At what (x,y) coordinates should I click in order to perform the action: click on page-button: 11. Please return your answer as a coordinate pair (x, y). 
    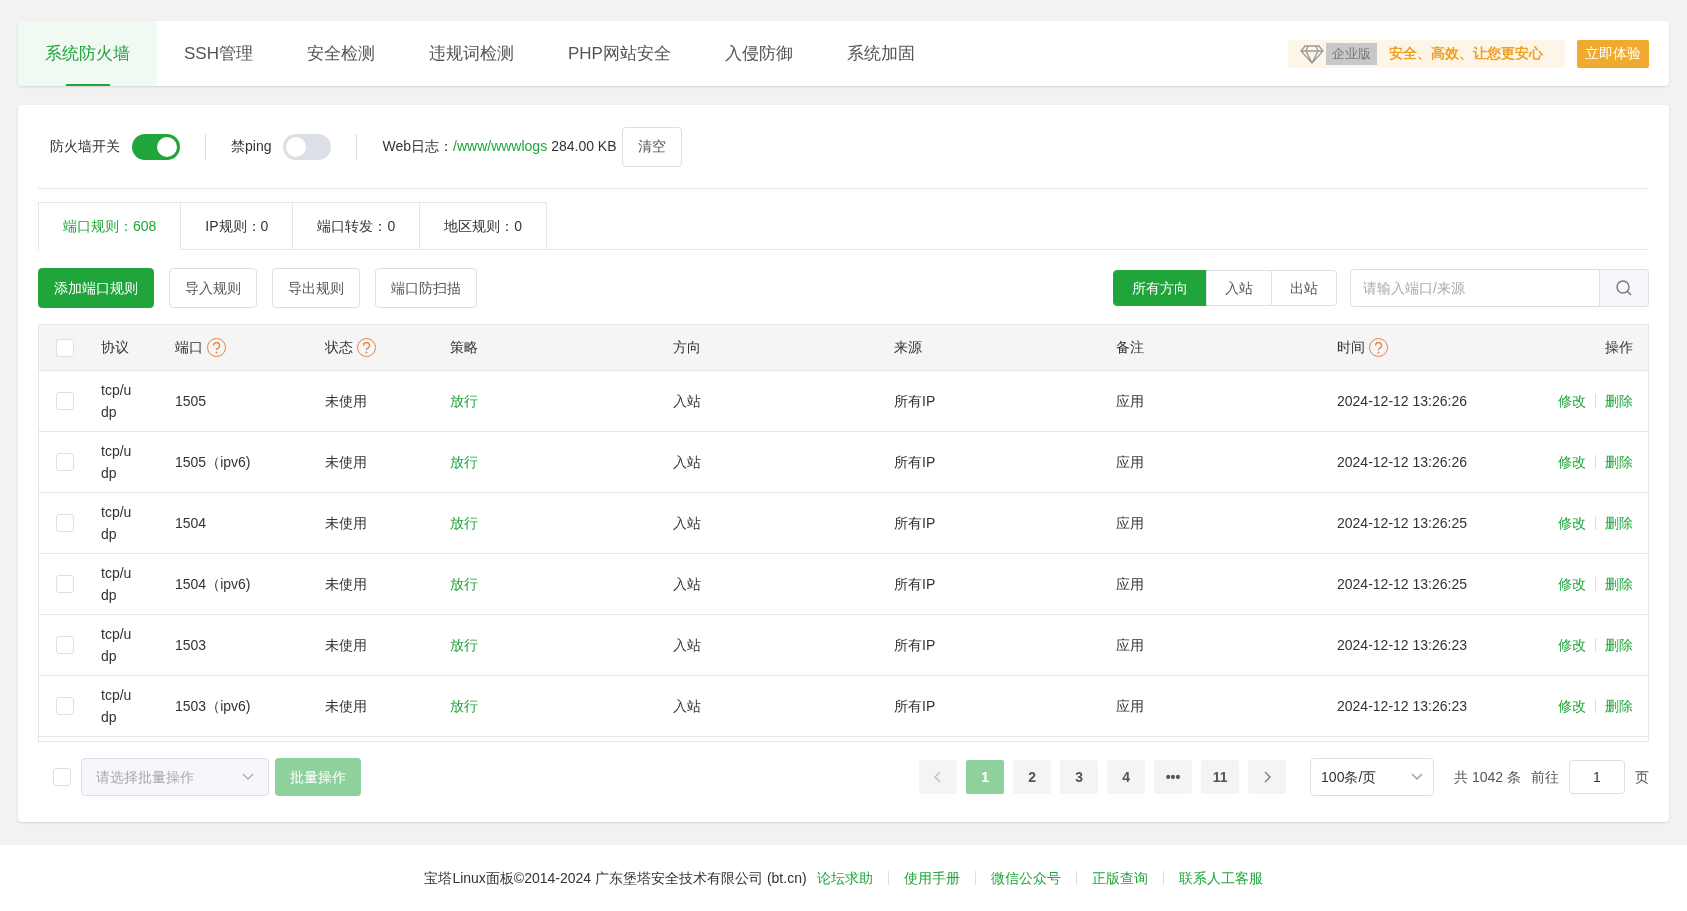
    Looking at the image, I should click on (1220, 777).